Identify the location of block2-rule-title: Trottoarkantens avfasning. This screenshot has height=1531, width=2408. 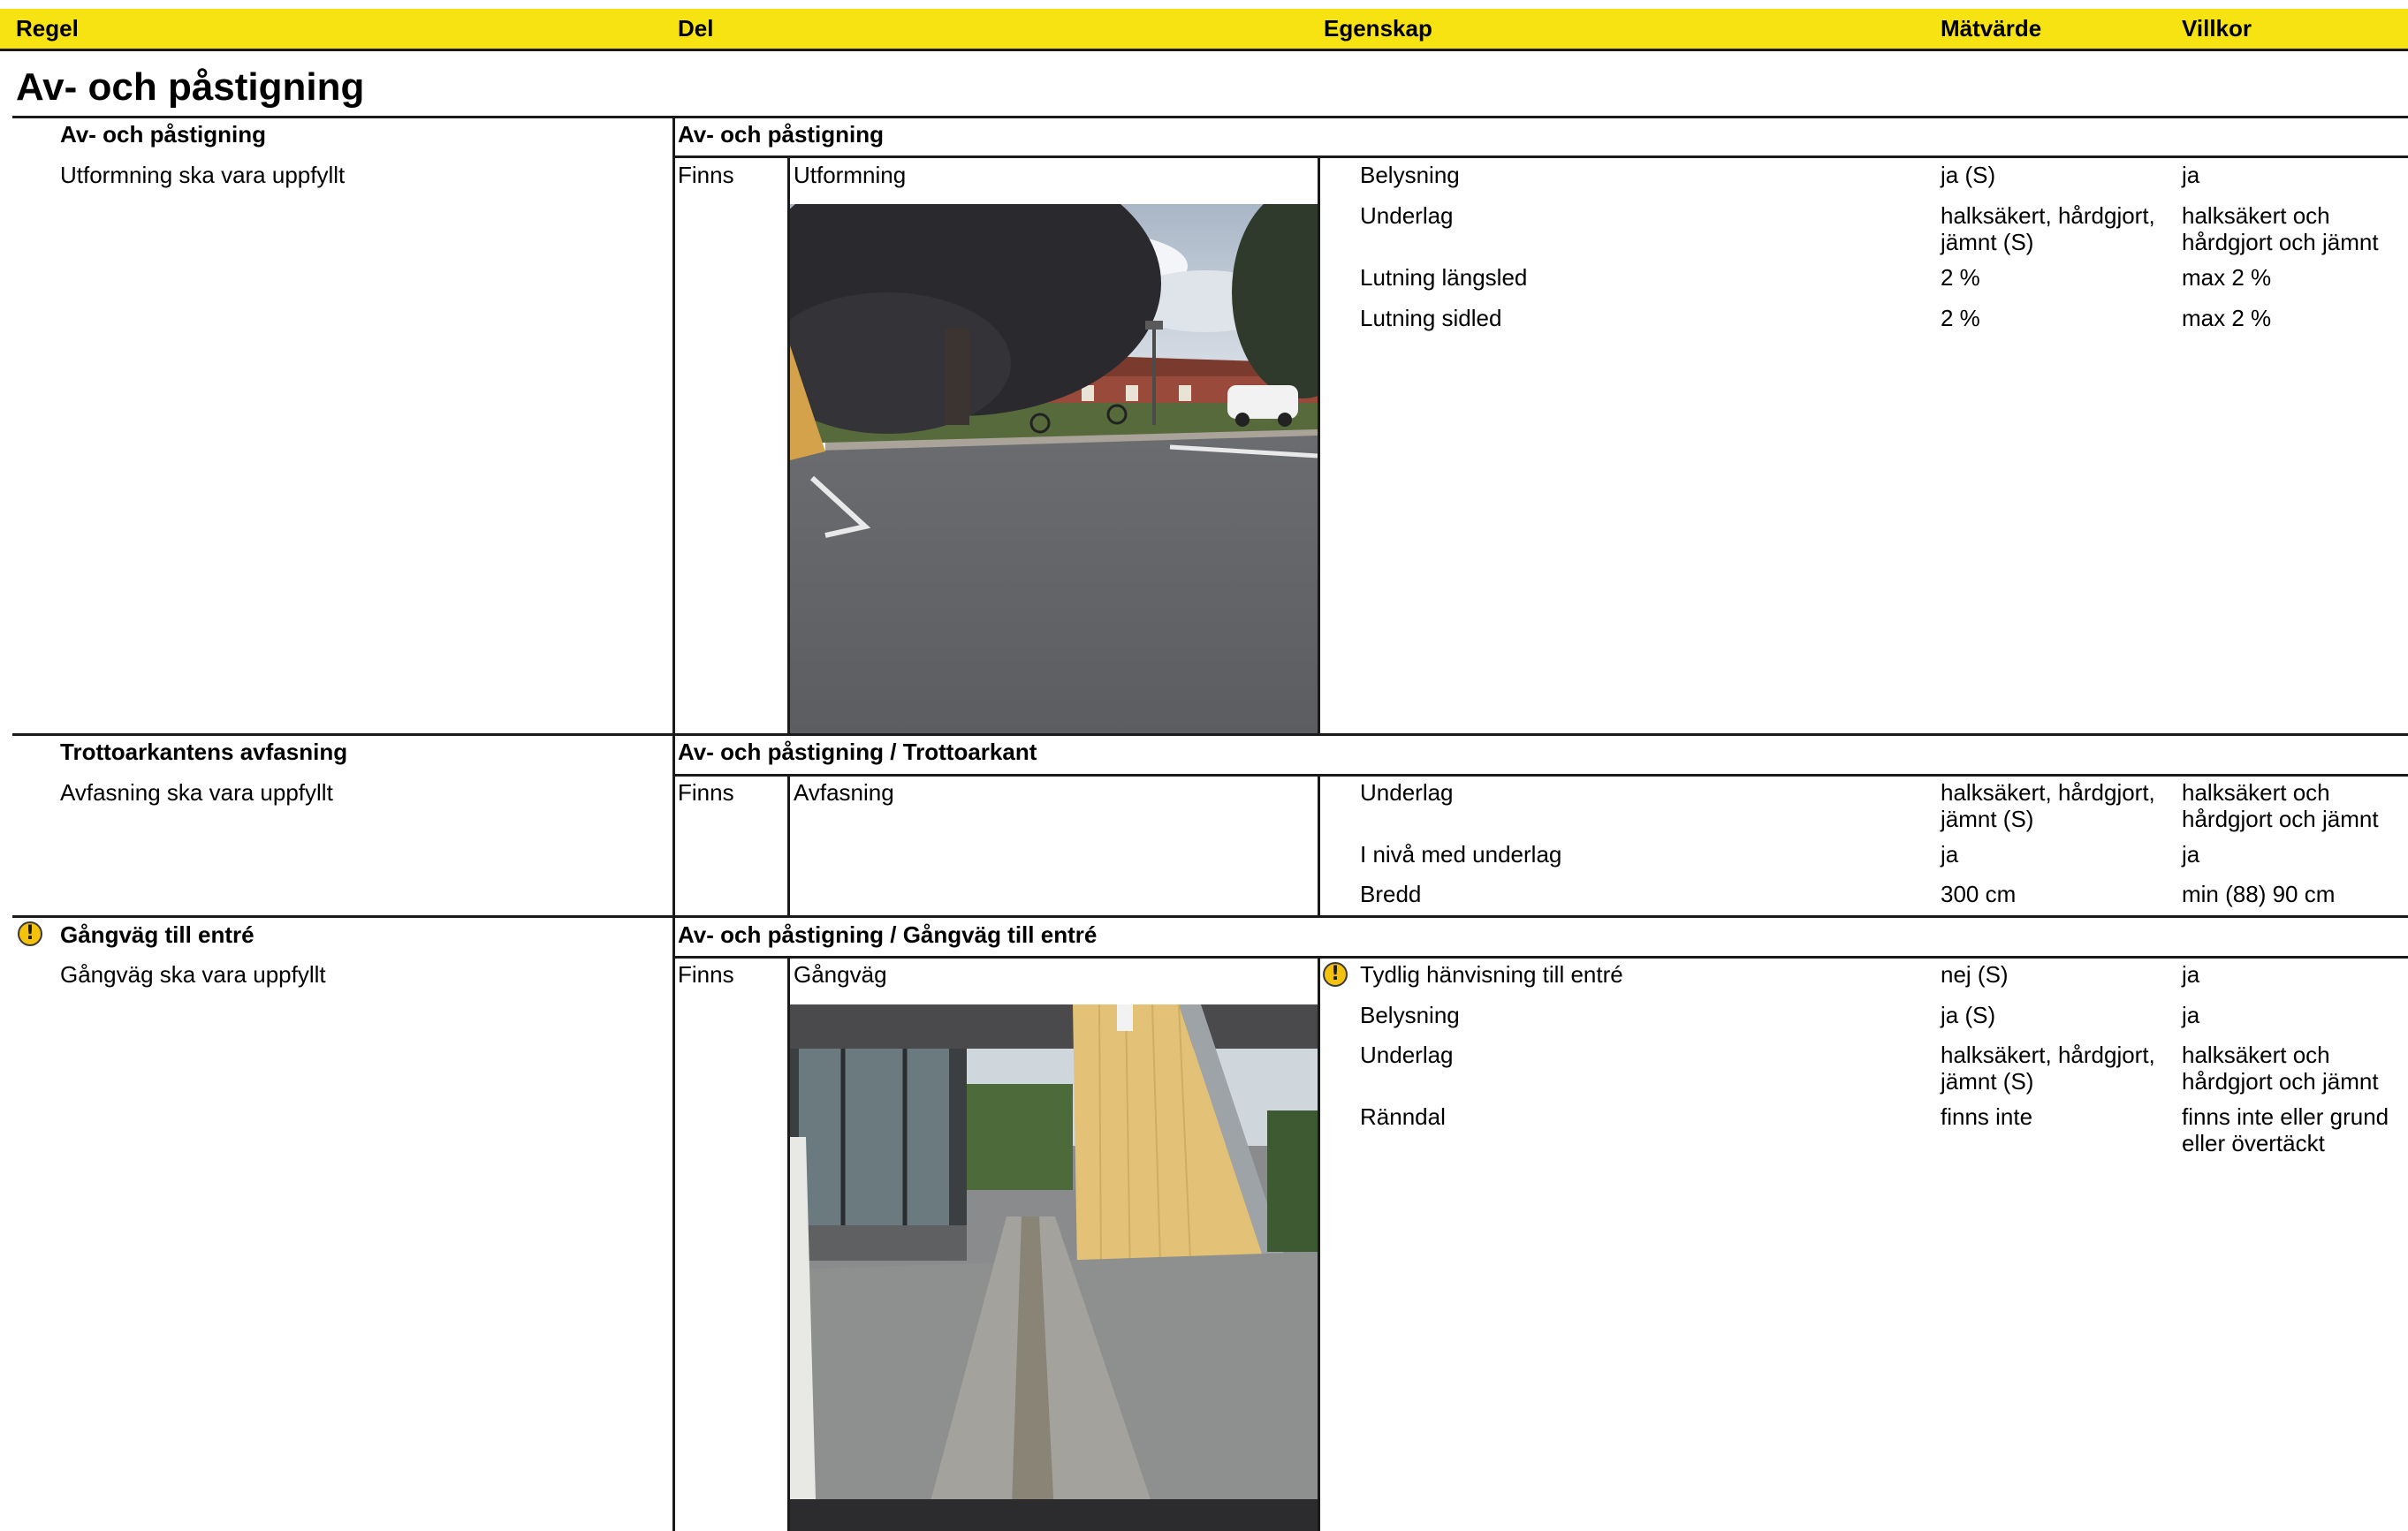
(204, 752).